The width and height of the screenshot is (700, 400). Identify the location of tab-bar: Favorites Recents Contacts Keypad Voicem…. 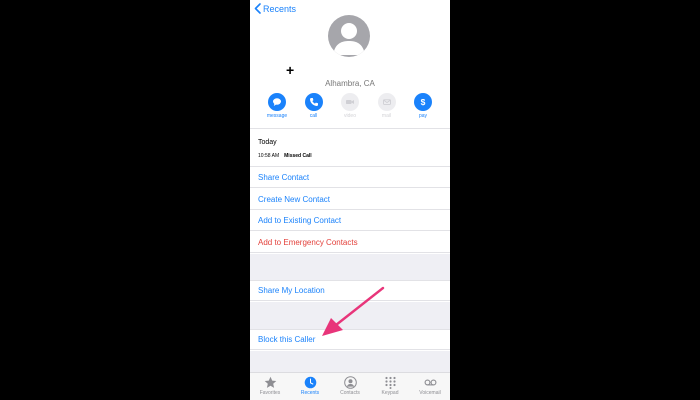
(350, 386).